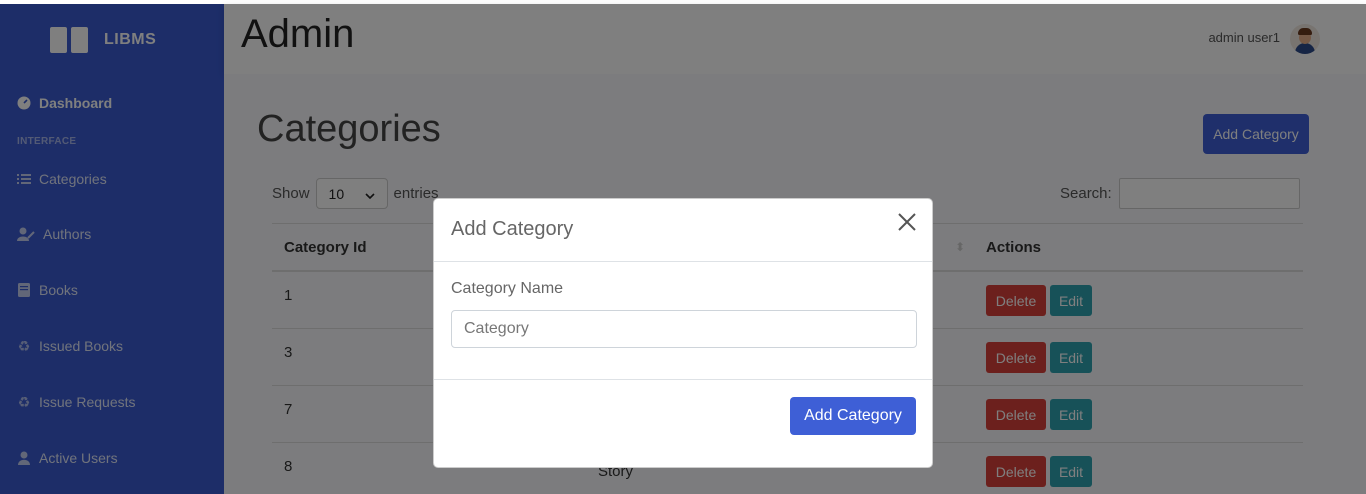 Image resolution: width=1366 pixels, height=494 pixels. I want to click on close-icon, so click(907, 222).